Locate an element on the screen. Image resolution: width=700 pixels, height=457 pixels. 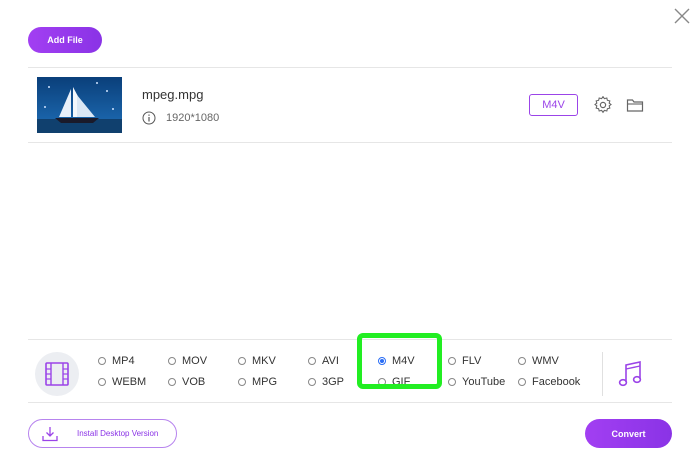
radio-mov is located at coordinates (172, 361).